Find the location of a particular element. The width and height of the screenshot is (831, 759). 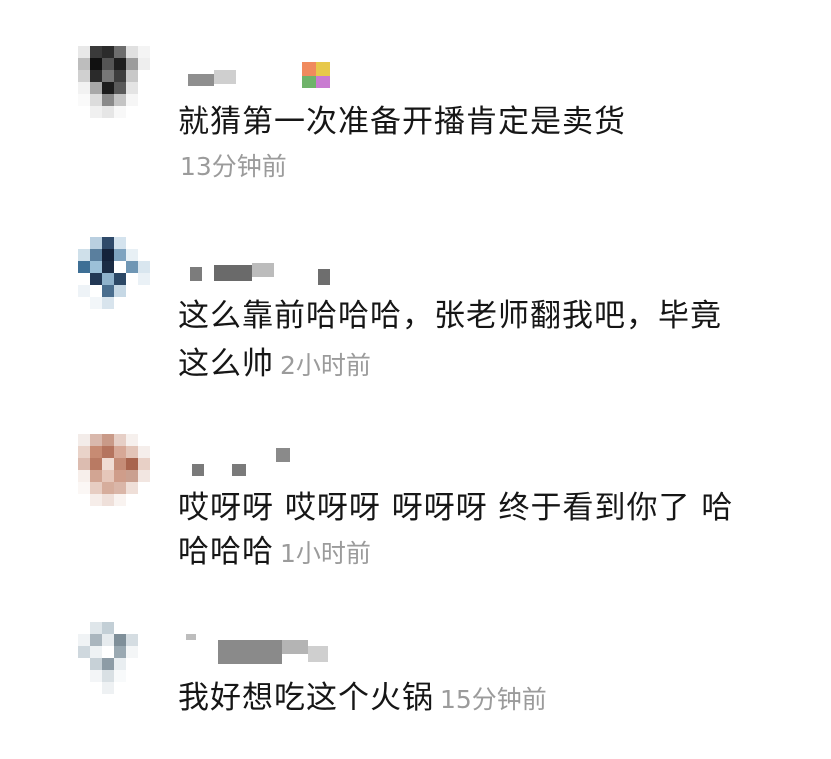

comment-text: 我好想吃这个火锅 is located at coordinates (306, 698).